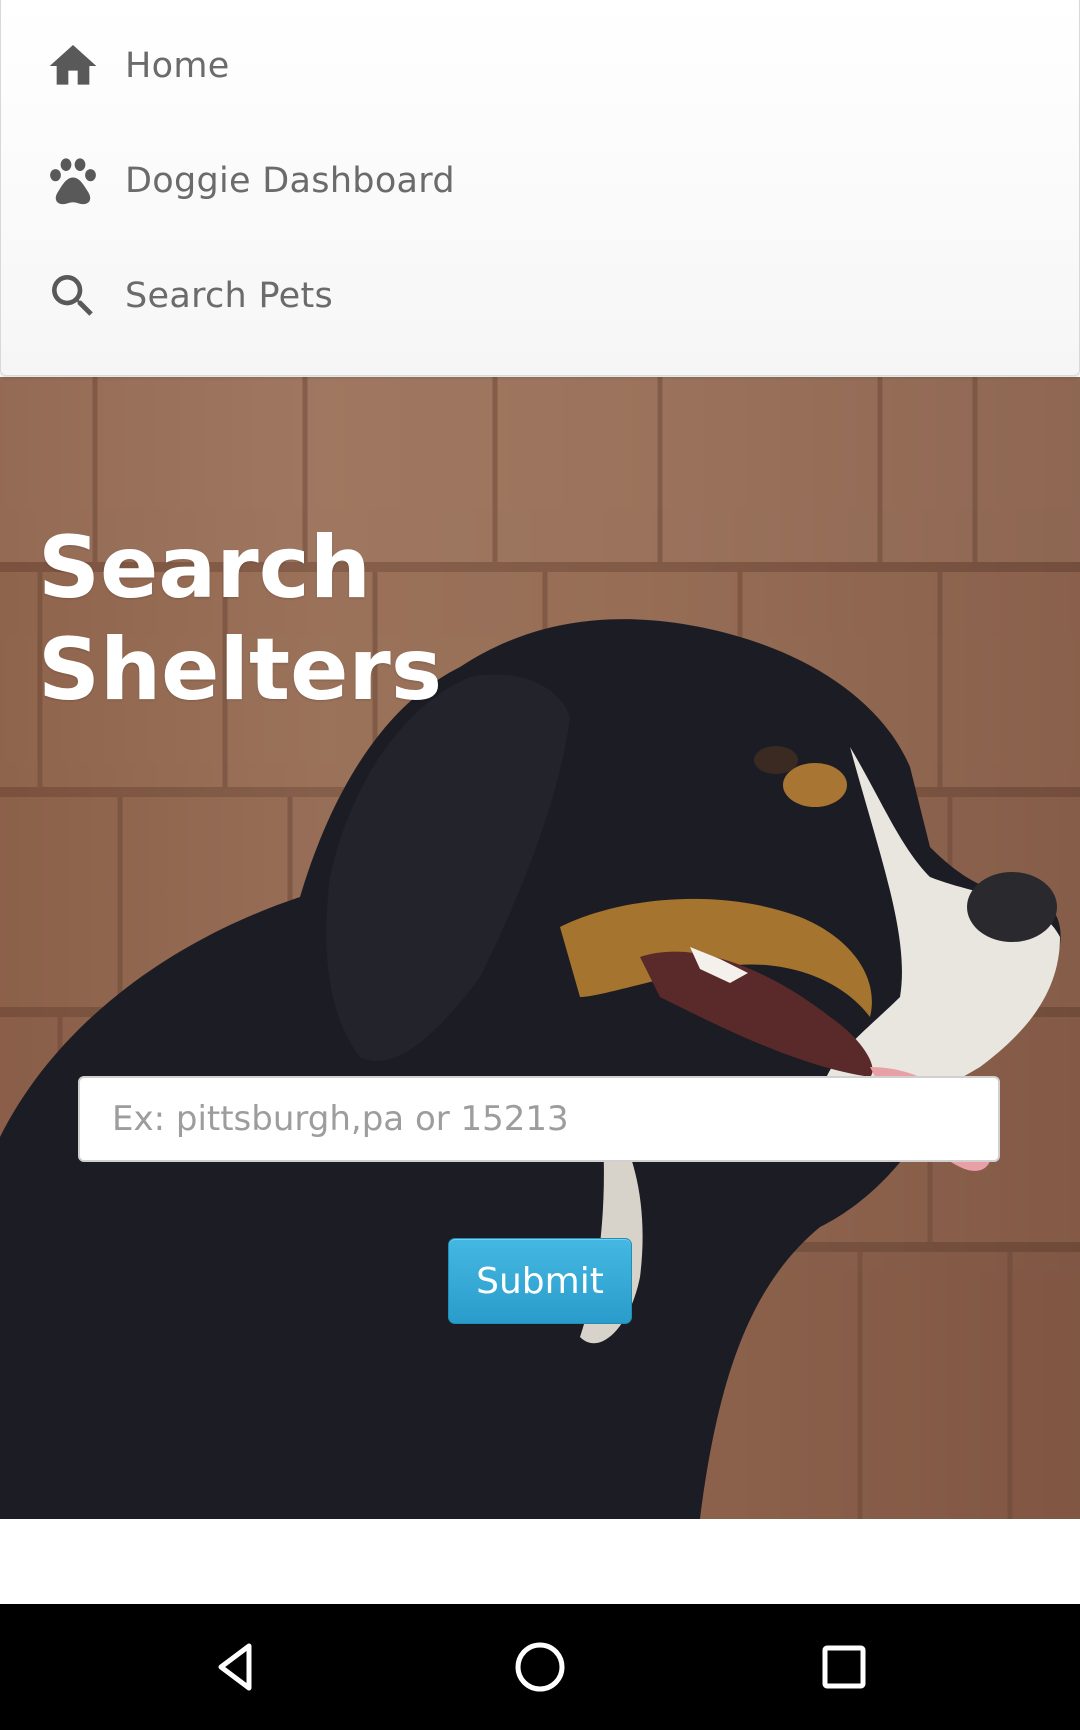  I want to click on nav-item-label: Search Pets, so click(229, 295).